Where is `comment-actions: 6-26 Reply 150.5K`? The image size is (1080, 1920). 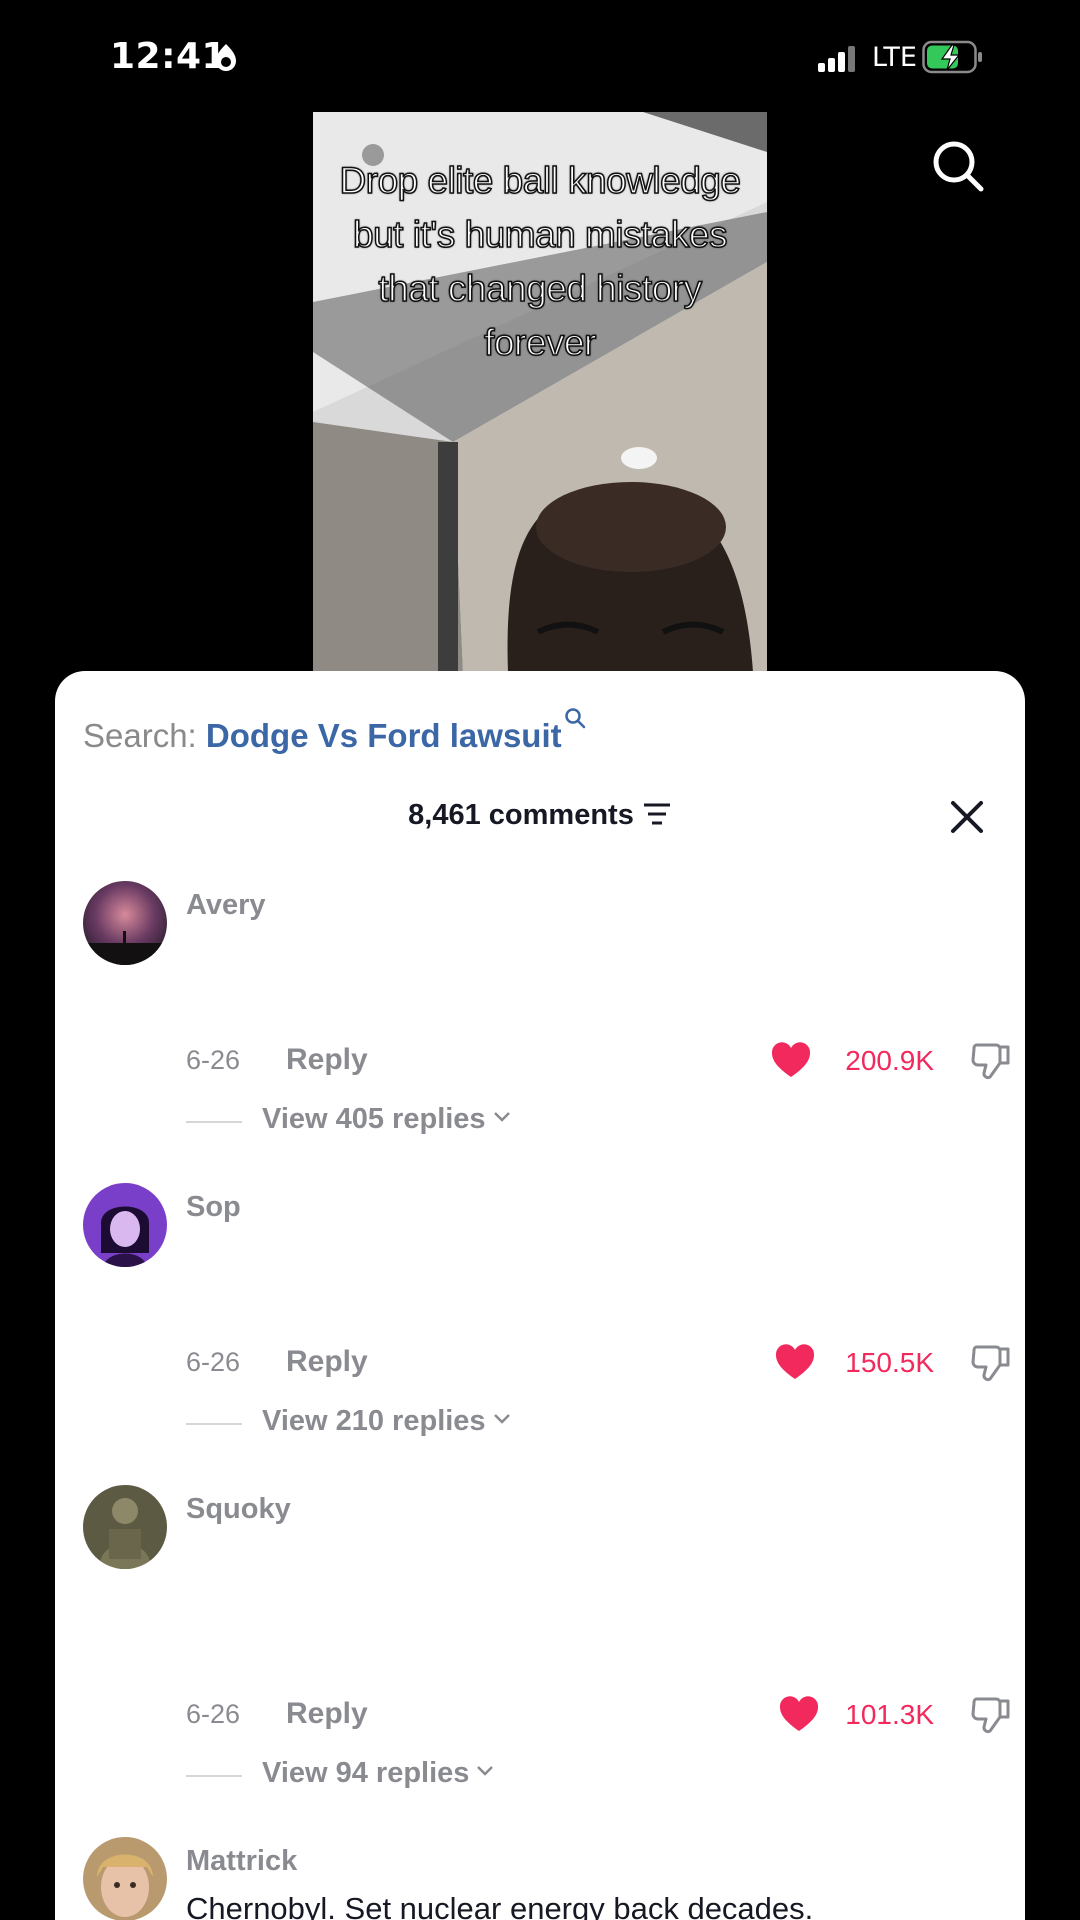
comment-actions: 6-26 Reply 150.5K is located at coordinates (601, 1363).